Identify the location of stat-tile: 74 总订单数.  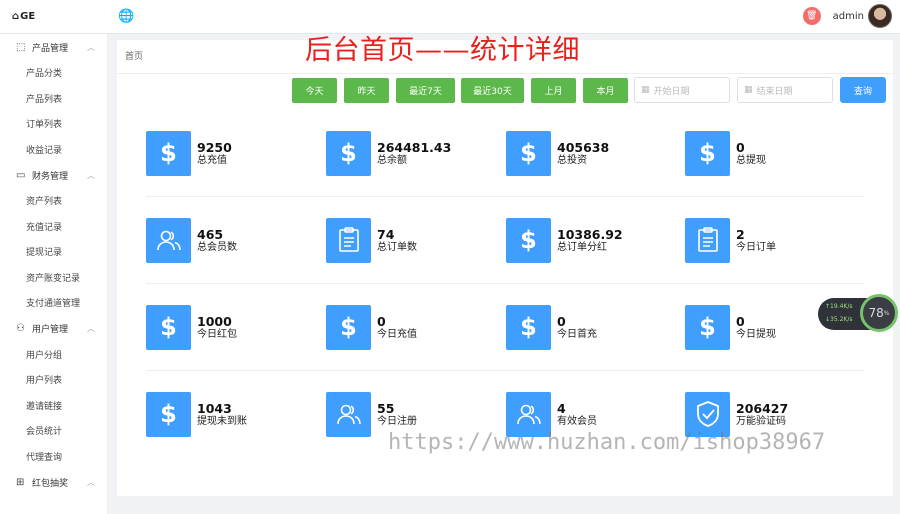
(411, 240).